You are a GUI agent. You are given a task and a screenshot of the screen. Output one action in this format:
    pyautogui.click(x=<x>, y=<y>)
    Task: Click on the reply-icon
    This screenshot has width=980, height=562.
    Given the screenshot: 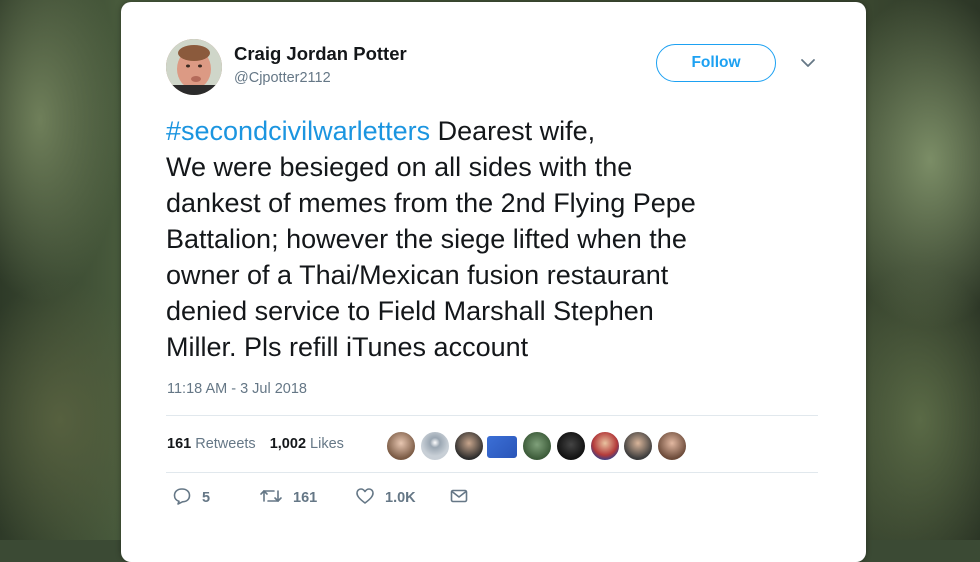 What is the action you would take?
    pyautogui.click(x=187, y=498)
    